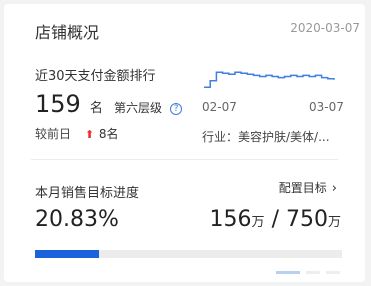 This screenshot has height=286, width=371. I want to click on configure-target-label: 配置目标, so click(302, 188).